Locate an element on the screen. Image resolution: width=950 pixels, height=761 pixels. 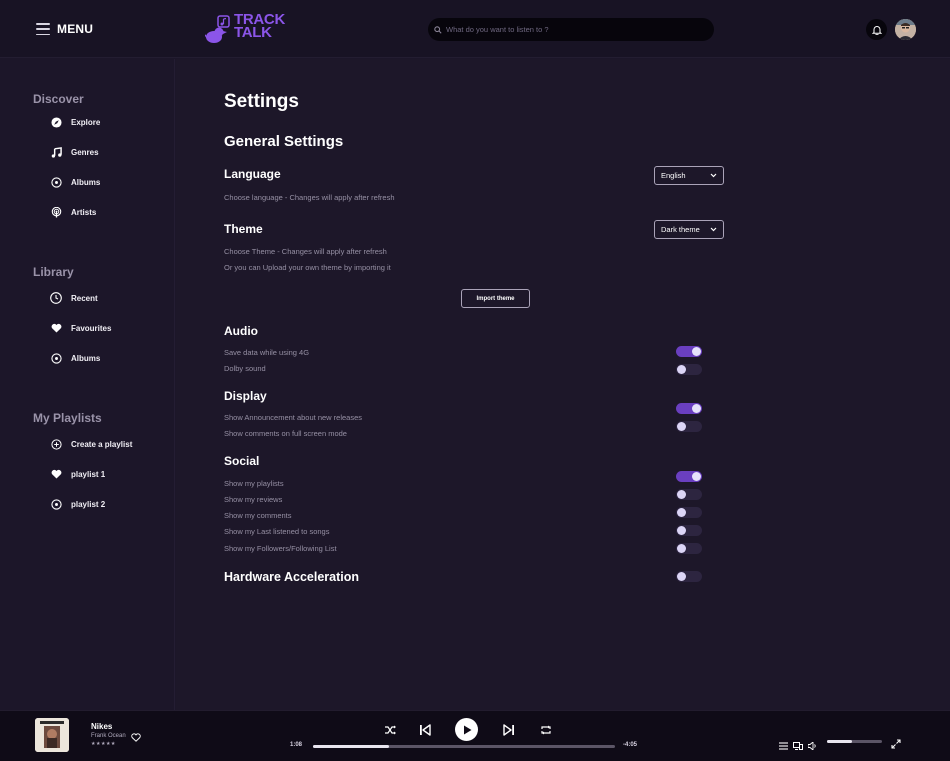
avatar is located at coordinates (905, 29).